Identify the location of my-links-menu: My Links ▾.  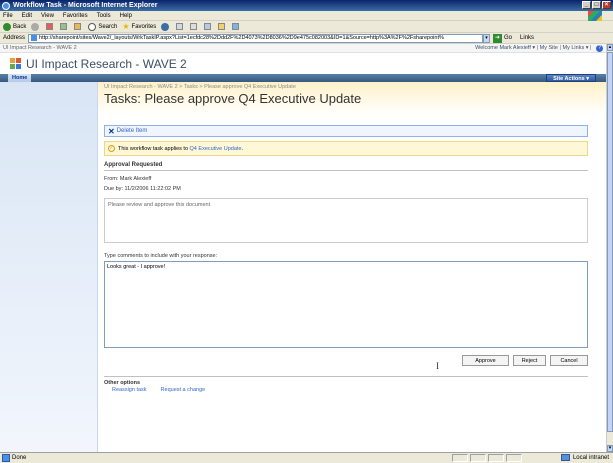
(576, 48).